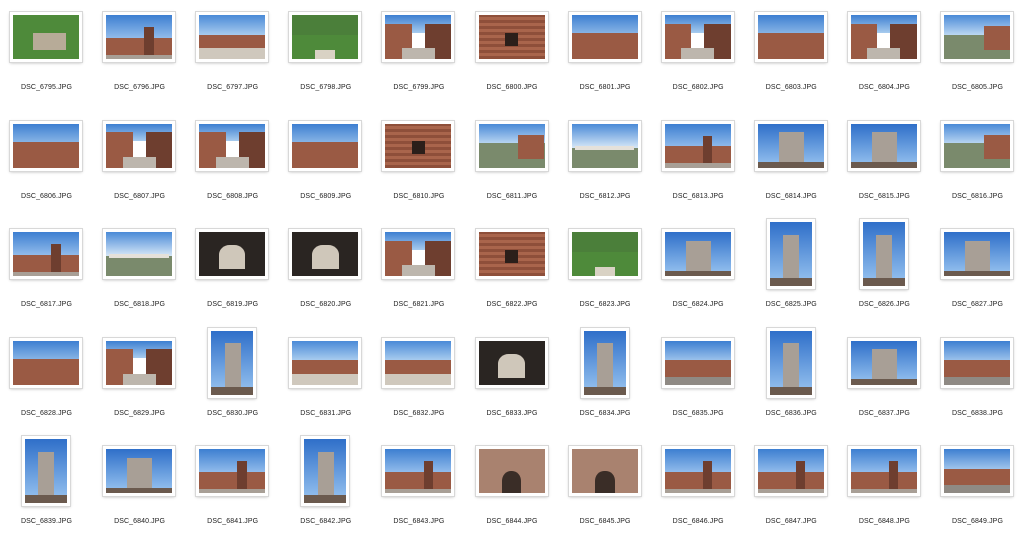  Describe the element at coordinates (977, 380) in the screenshot. I see `photo-thumbnail: DSC_6838.JPG` at that location.